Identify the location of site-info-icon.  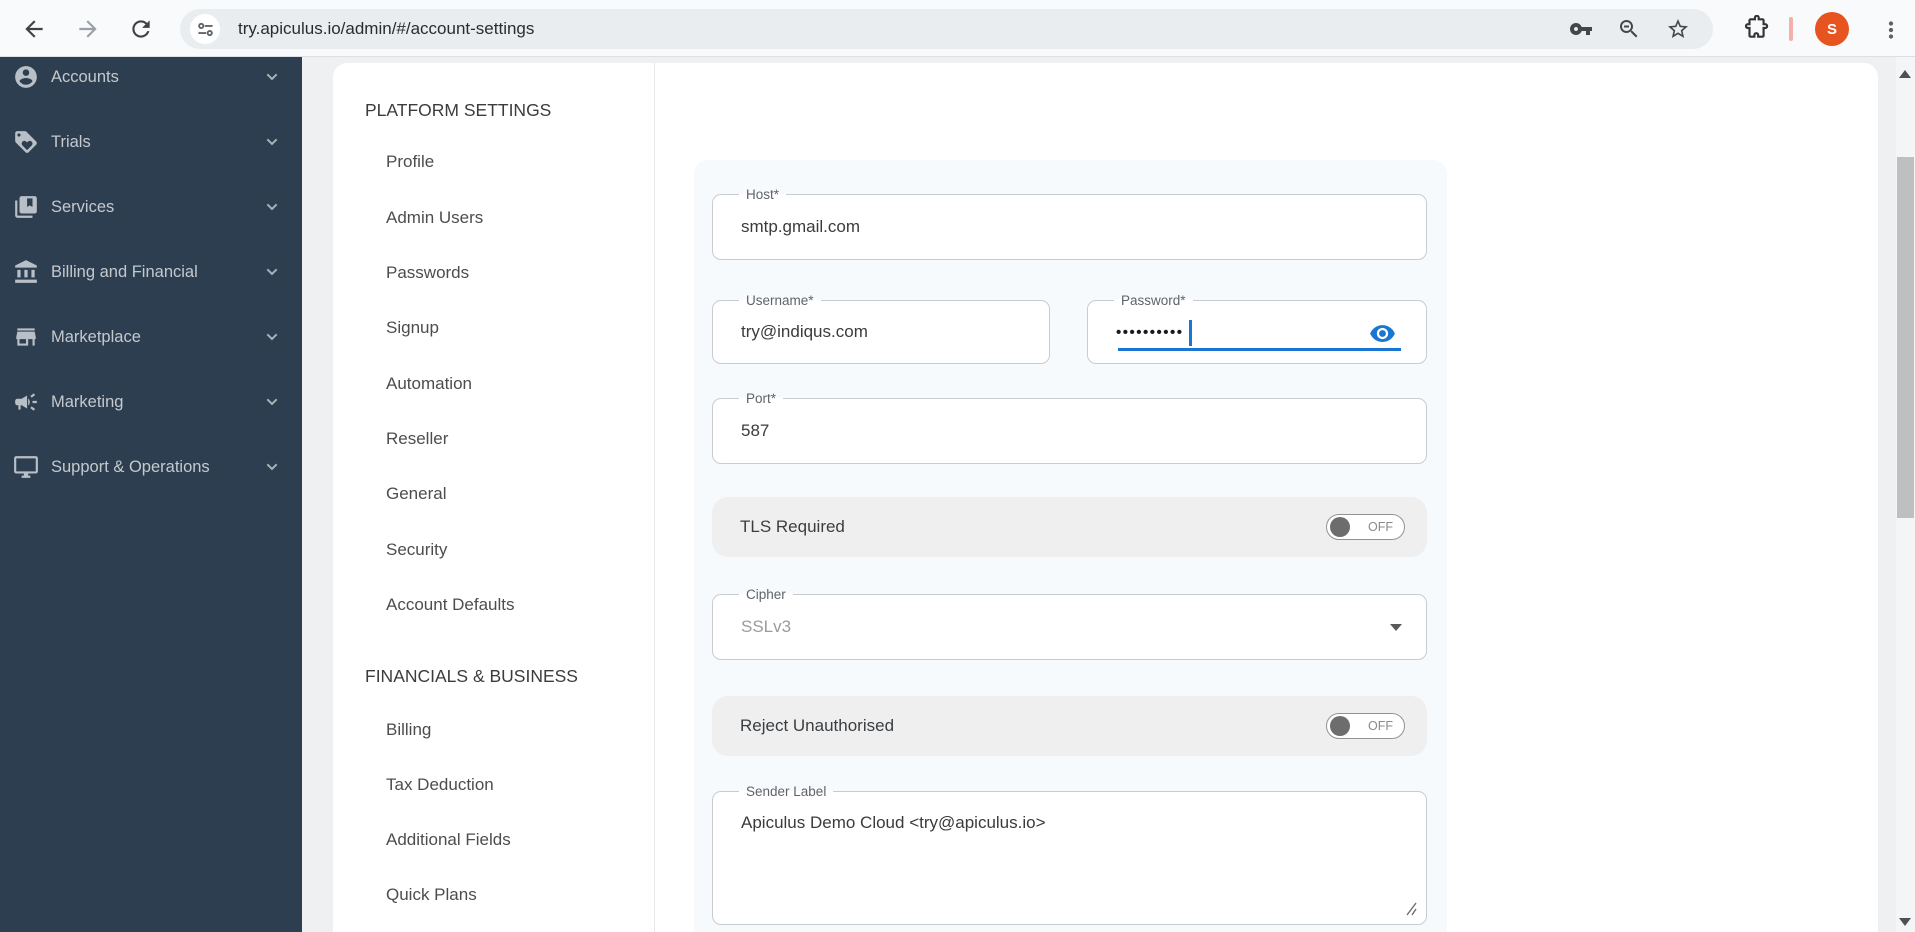
(205, 29).